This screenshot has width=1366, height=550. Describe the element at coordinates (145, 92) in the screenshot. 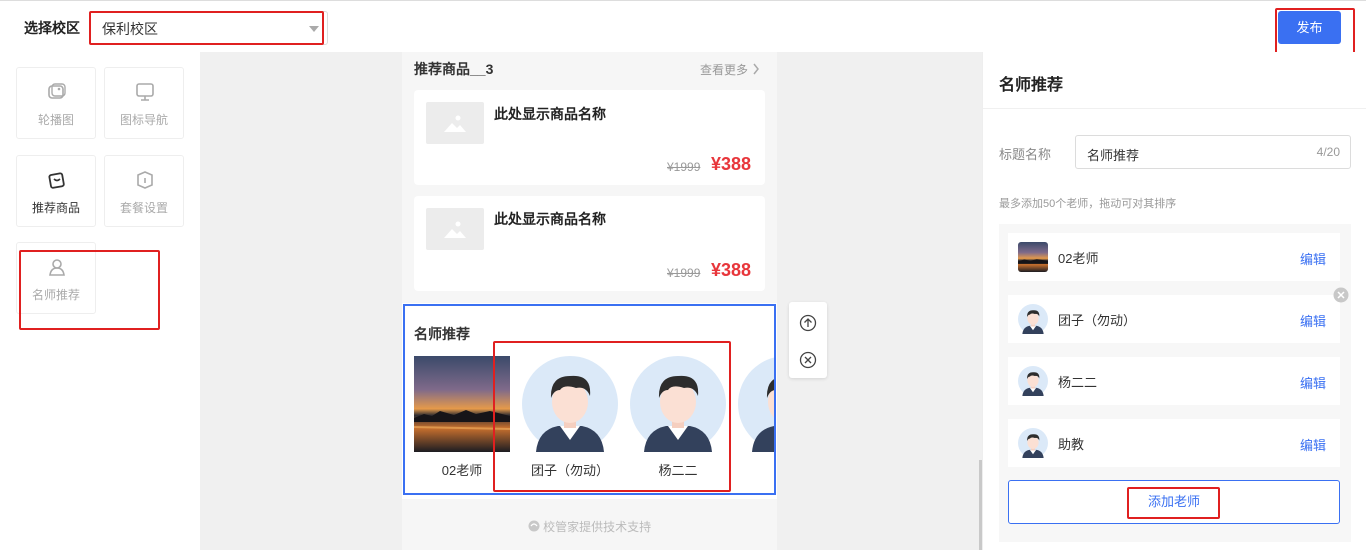

I see `icon-navigation-icon` at that location.